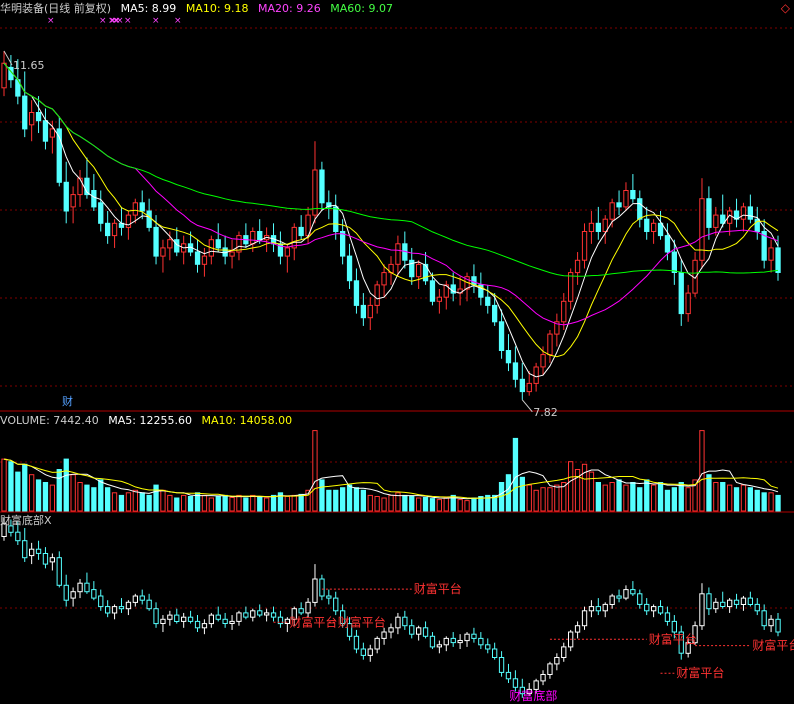  I want to click on low-pointer, so click(527, 406).